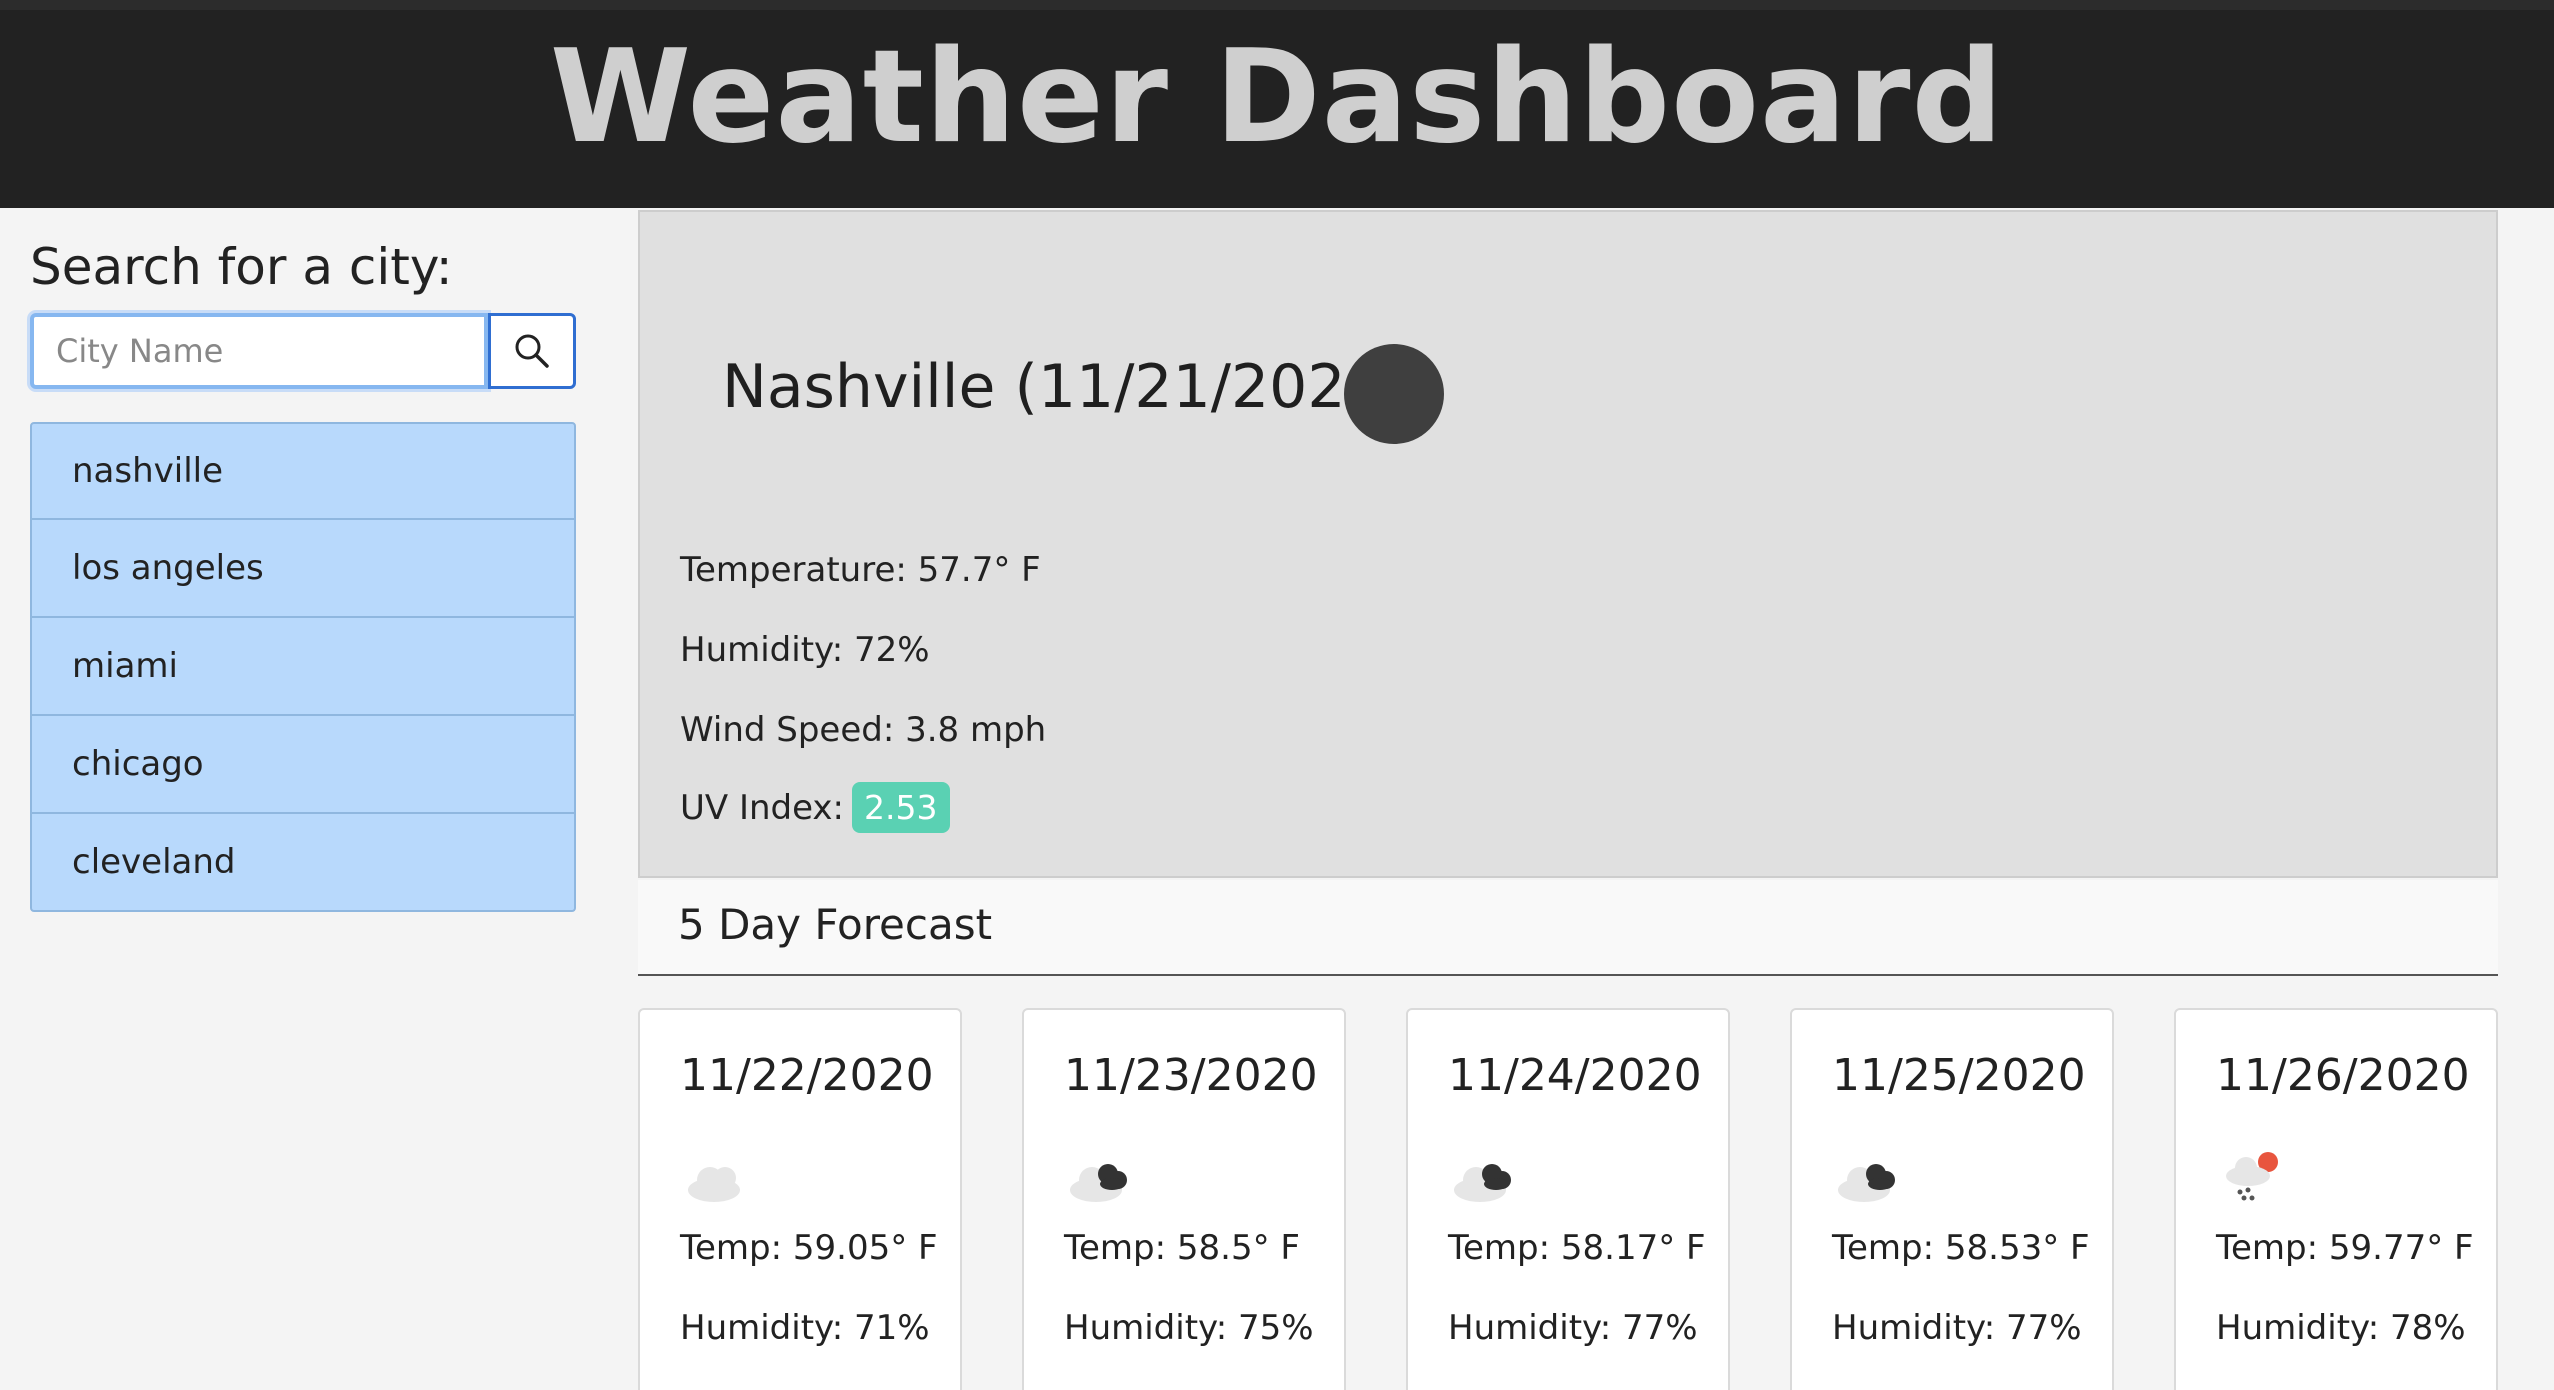 This screenshot has width=2554, height=1390. Describe the element at coordinates (807, 1075) in the screenshot. I see `forecast-date: 11/22/2020` at that location.